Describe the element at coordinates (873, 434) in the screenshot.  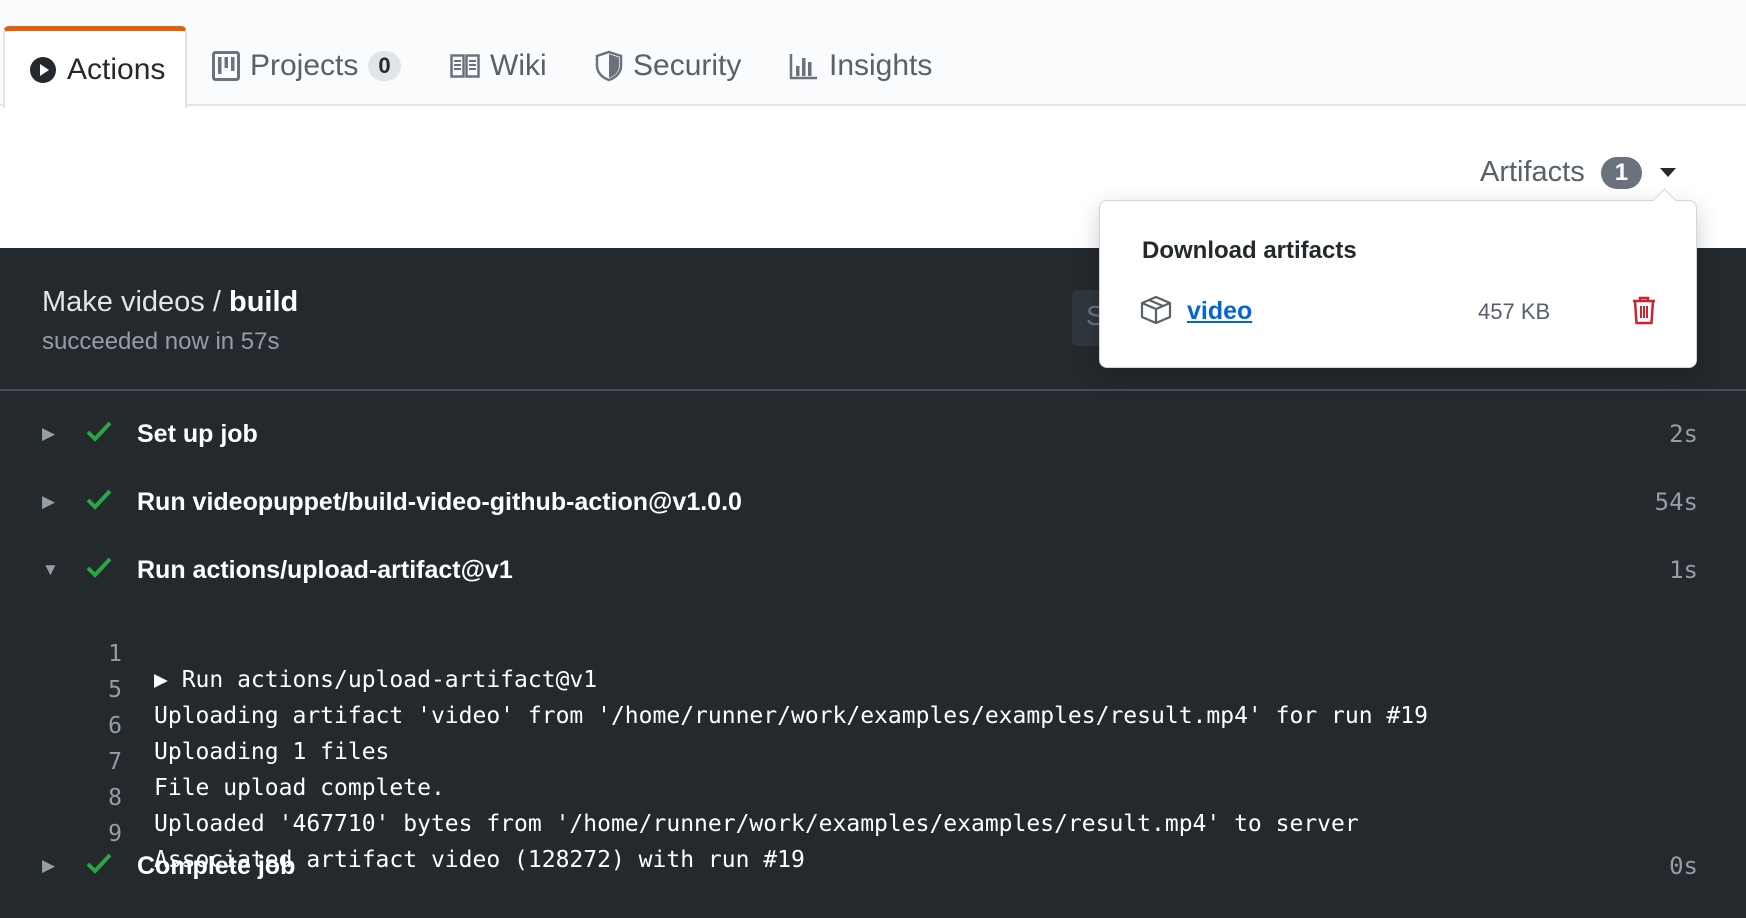
I see `step-row: ▶ Set up job 2s` at that location.